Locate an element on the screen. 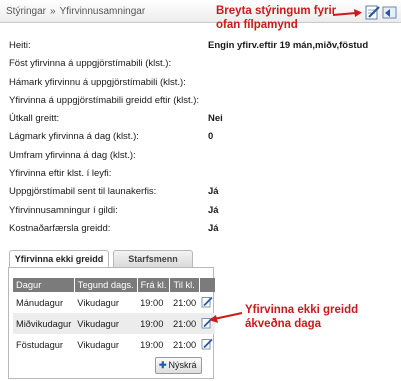 Image resolution: width=401 pixels, height=381 pixels. new-entry-label: Nýskrá is located at coordinates (182, 365).